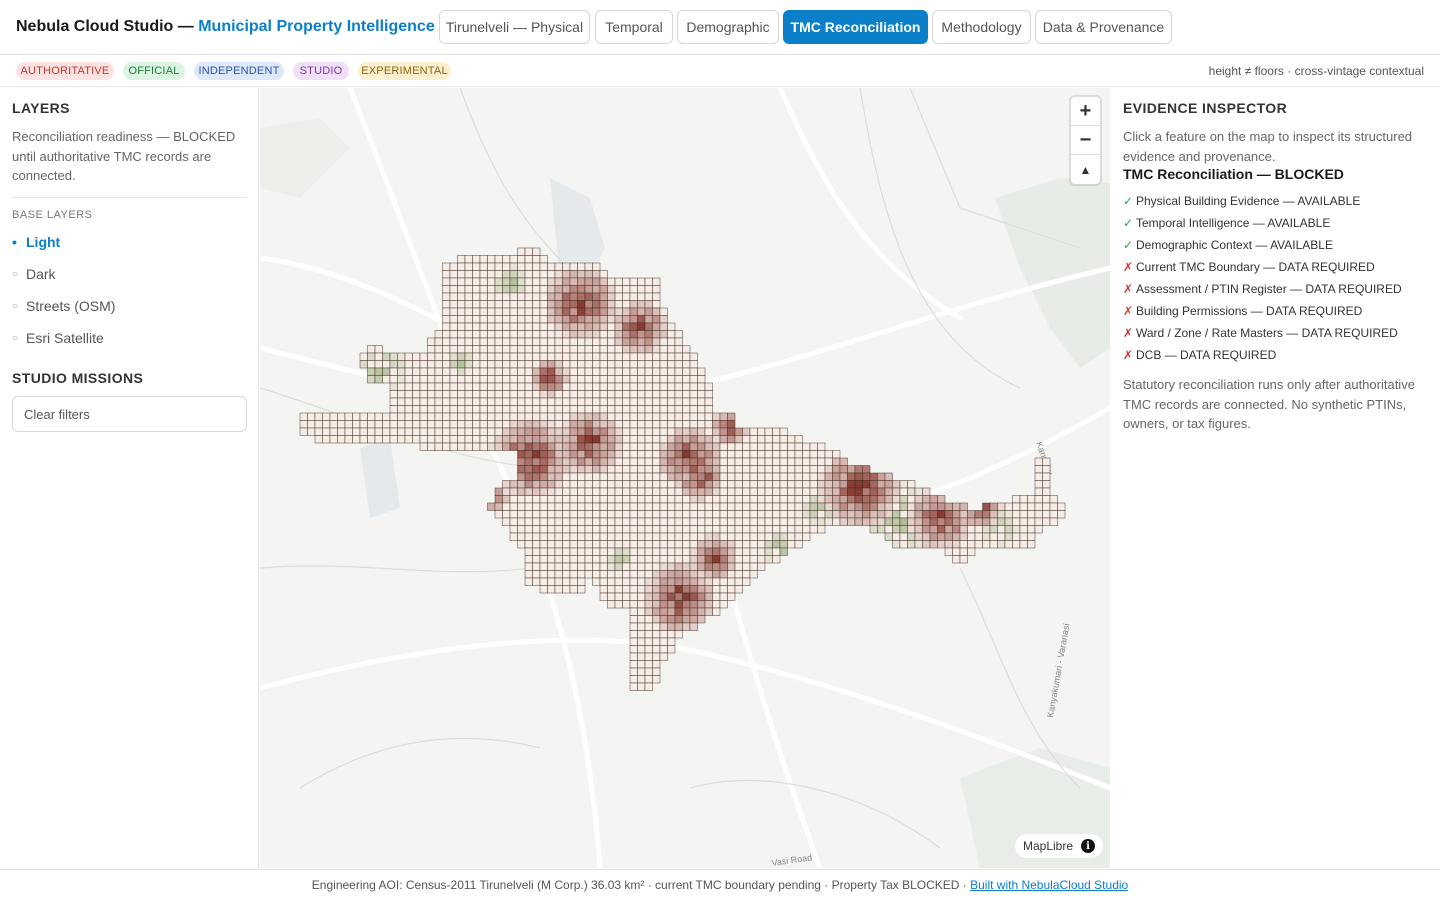 The image size is (1440, 901). What do you see at coordinates (728, 27) in the screenshot?
I see `tab-demographic: Demographic` at bounding box center [728, 27].